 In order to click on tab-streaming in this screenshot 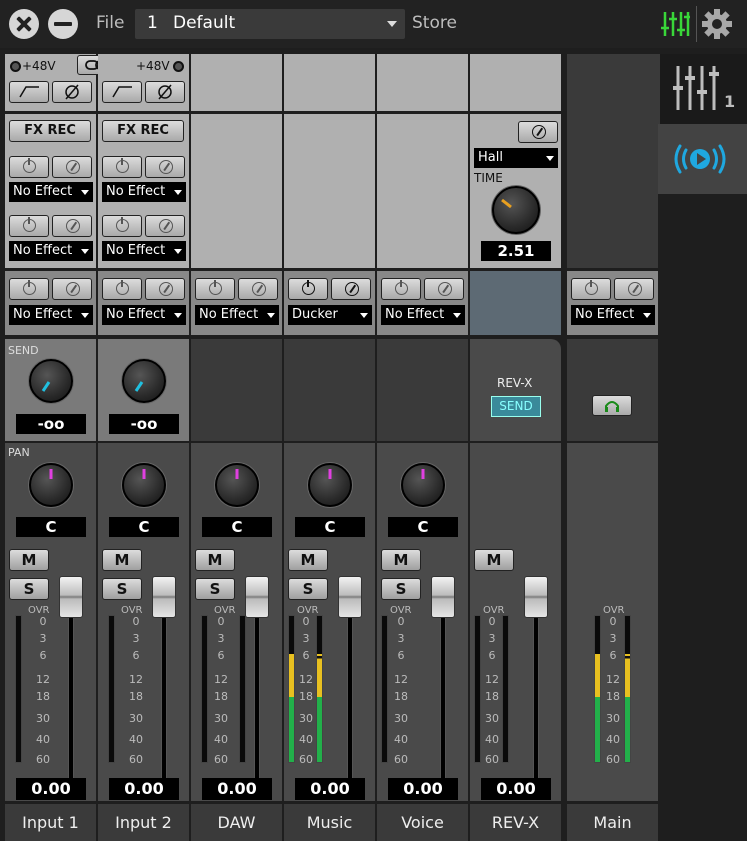, I will do `click(702, 159)`.